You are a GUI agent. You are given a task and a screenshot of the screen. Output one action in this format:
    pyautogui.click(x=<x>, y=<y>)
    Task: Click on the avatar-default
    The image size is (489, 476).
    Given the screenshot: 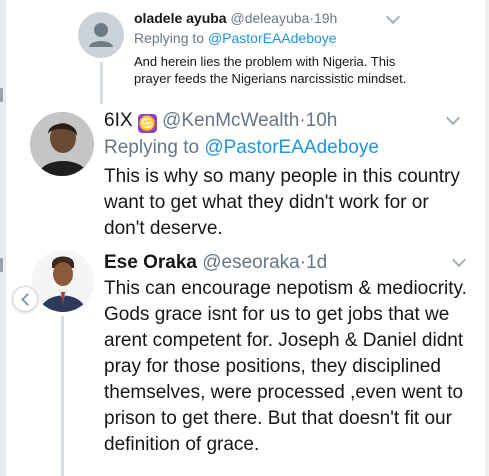 What is the action you would take?
    pyautogui.click(x=101, y=35)
    